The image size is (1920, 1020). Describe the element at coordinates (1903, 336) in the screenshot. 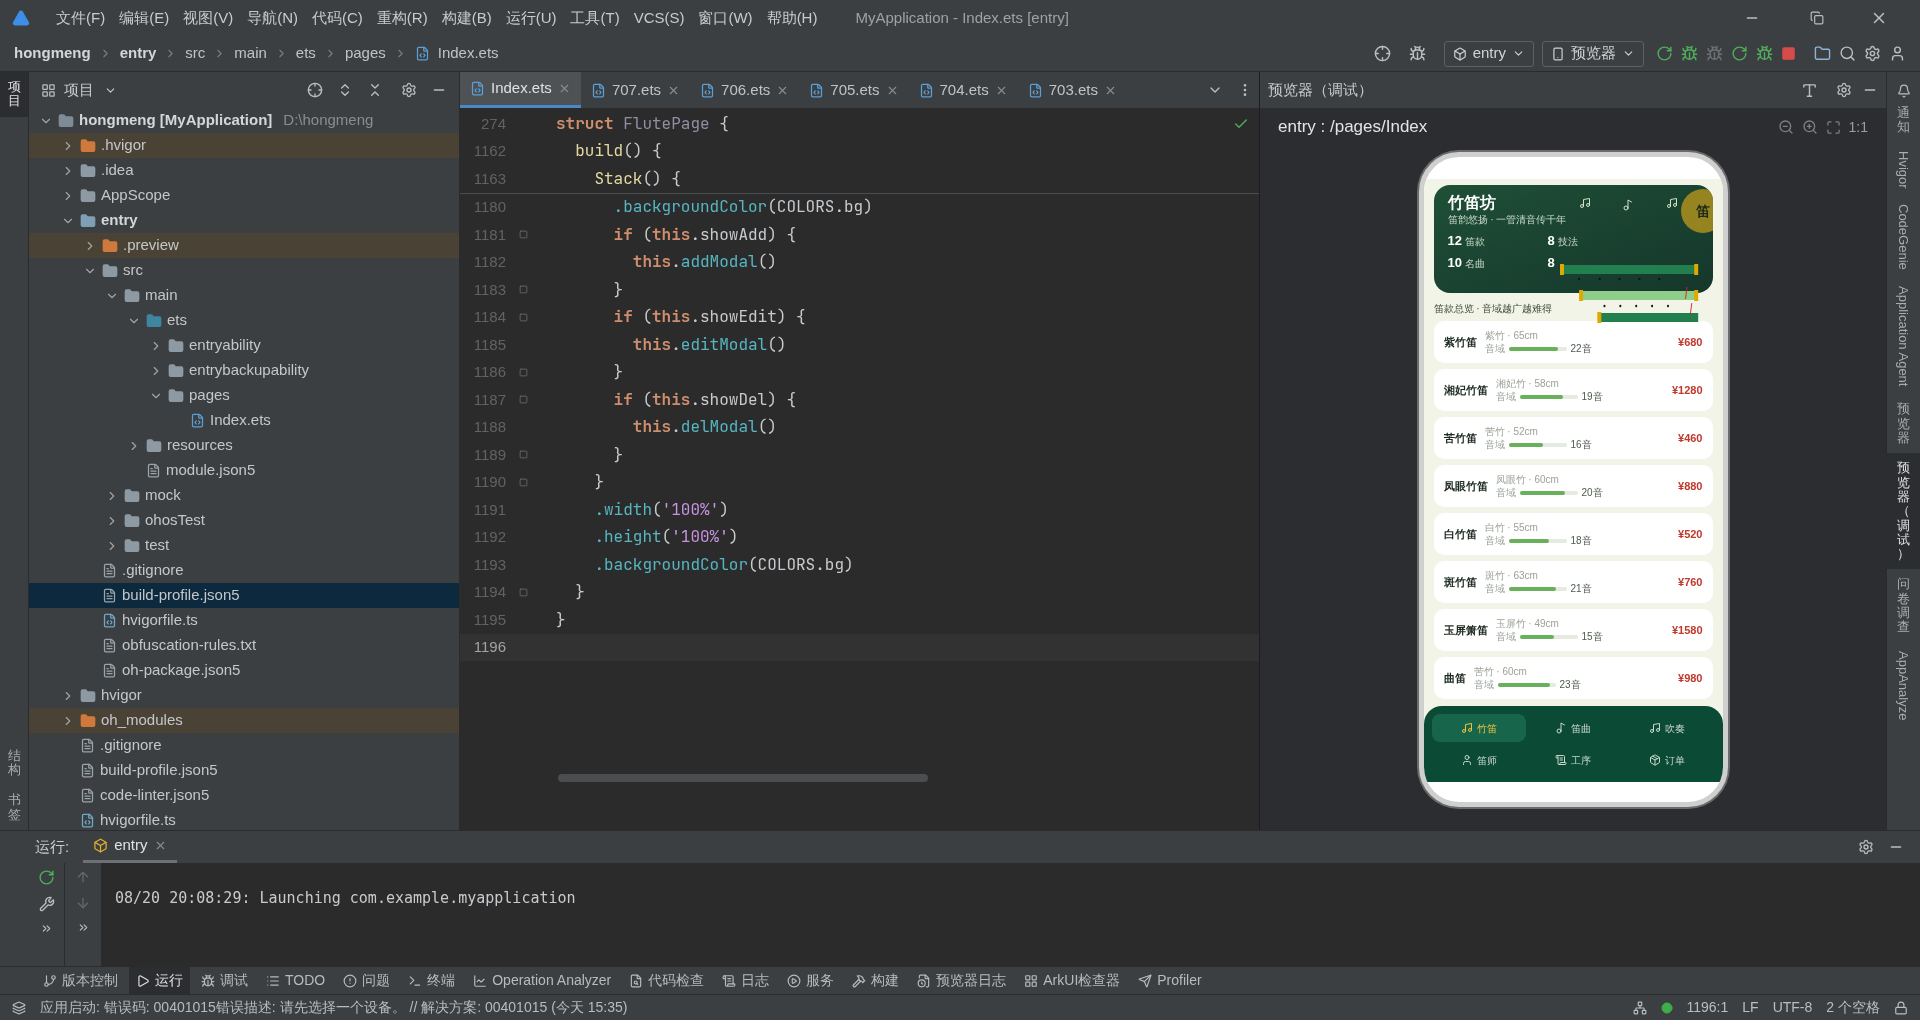

I see `side-tab: Application Agent` at that location.